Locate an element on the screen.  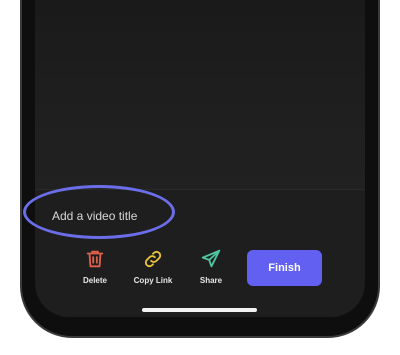
copy-link-button: Copy Link is located at coordinates (153, 266).